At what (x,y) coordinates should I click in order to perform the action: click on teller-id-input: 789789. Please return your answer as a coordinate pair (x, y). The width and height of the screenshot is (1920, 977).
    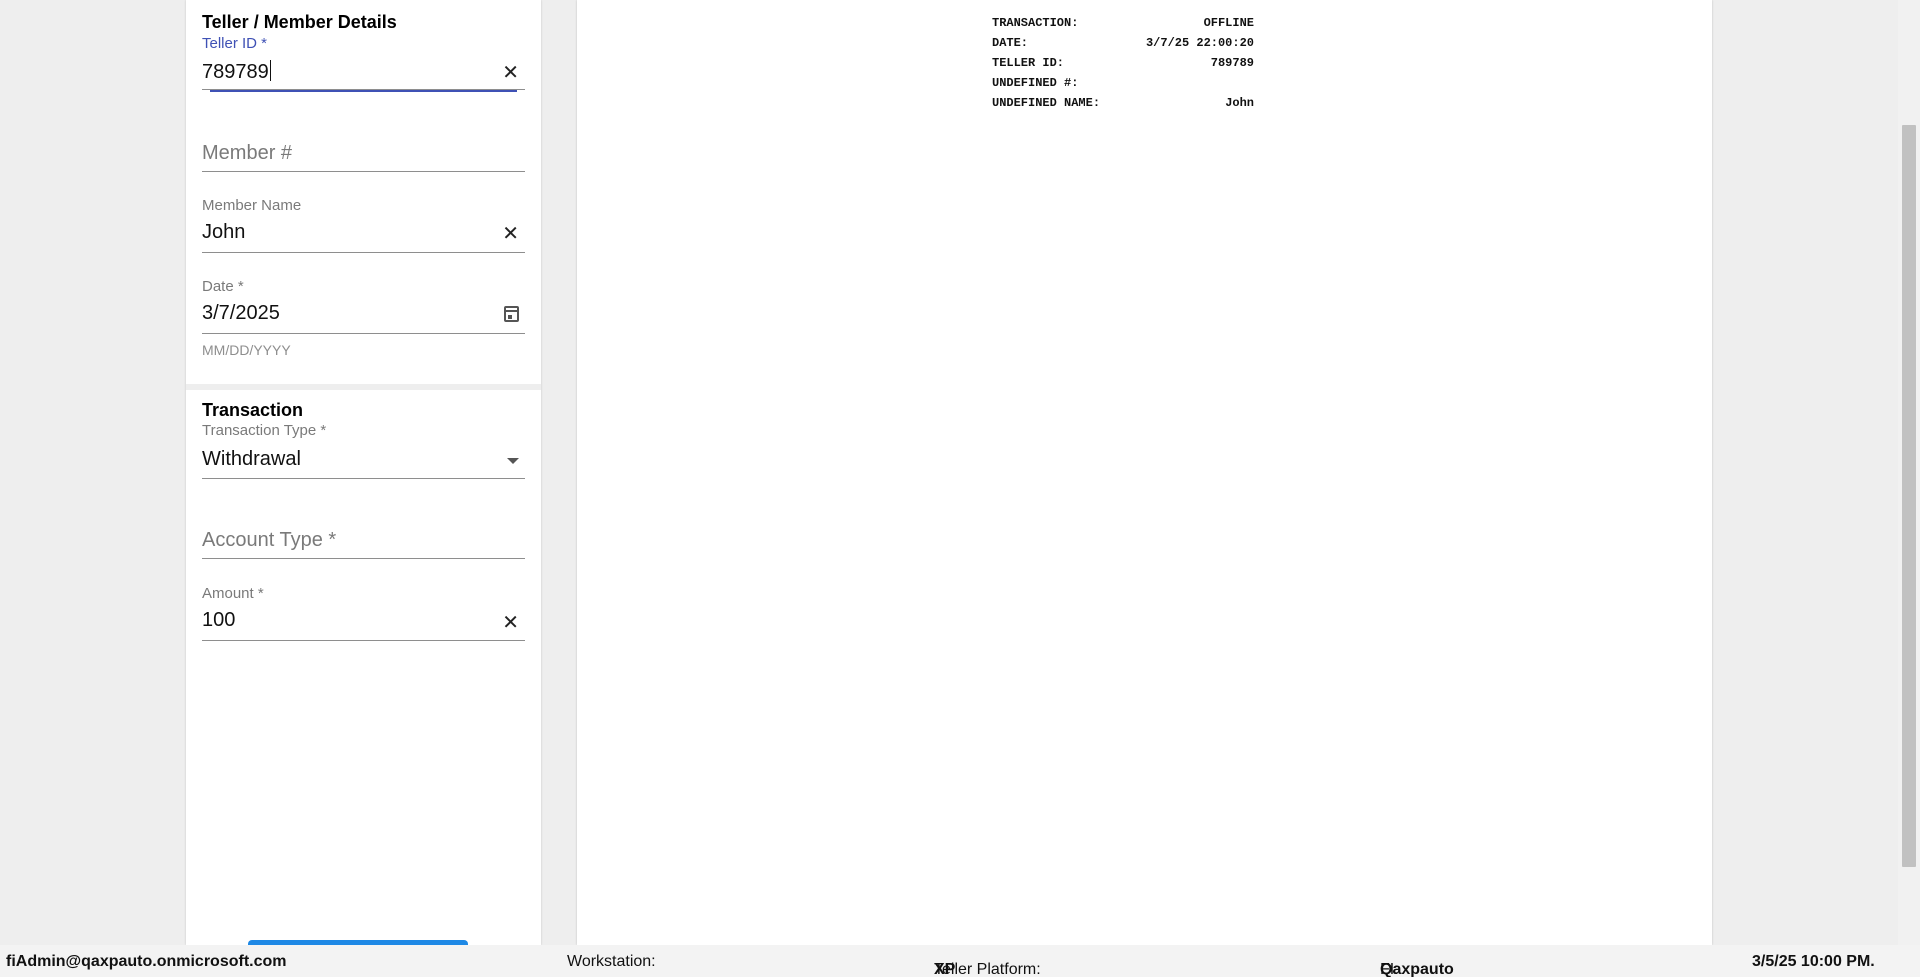
    Looking at the image, I should click on (236, 72).